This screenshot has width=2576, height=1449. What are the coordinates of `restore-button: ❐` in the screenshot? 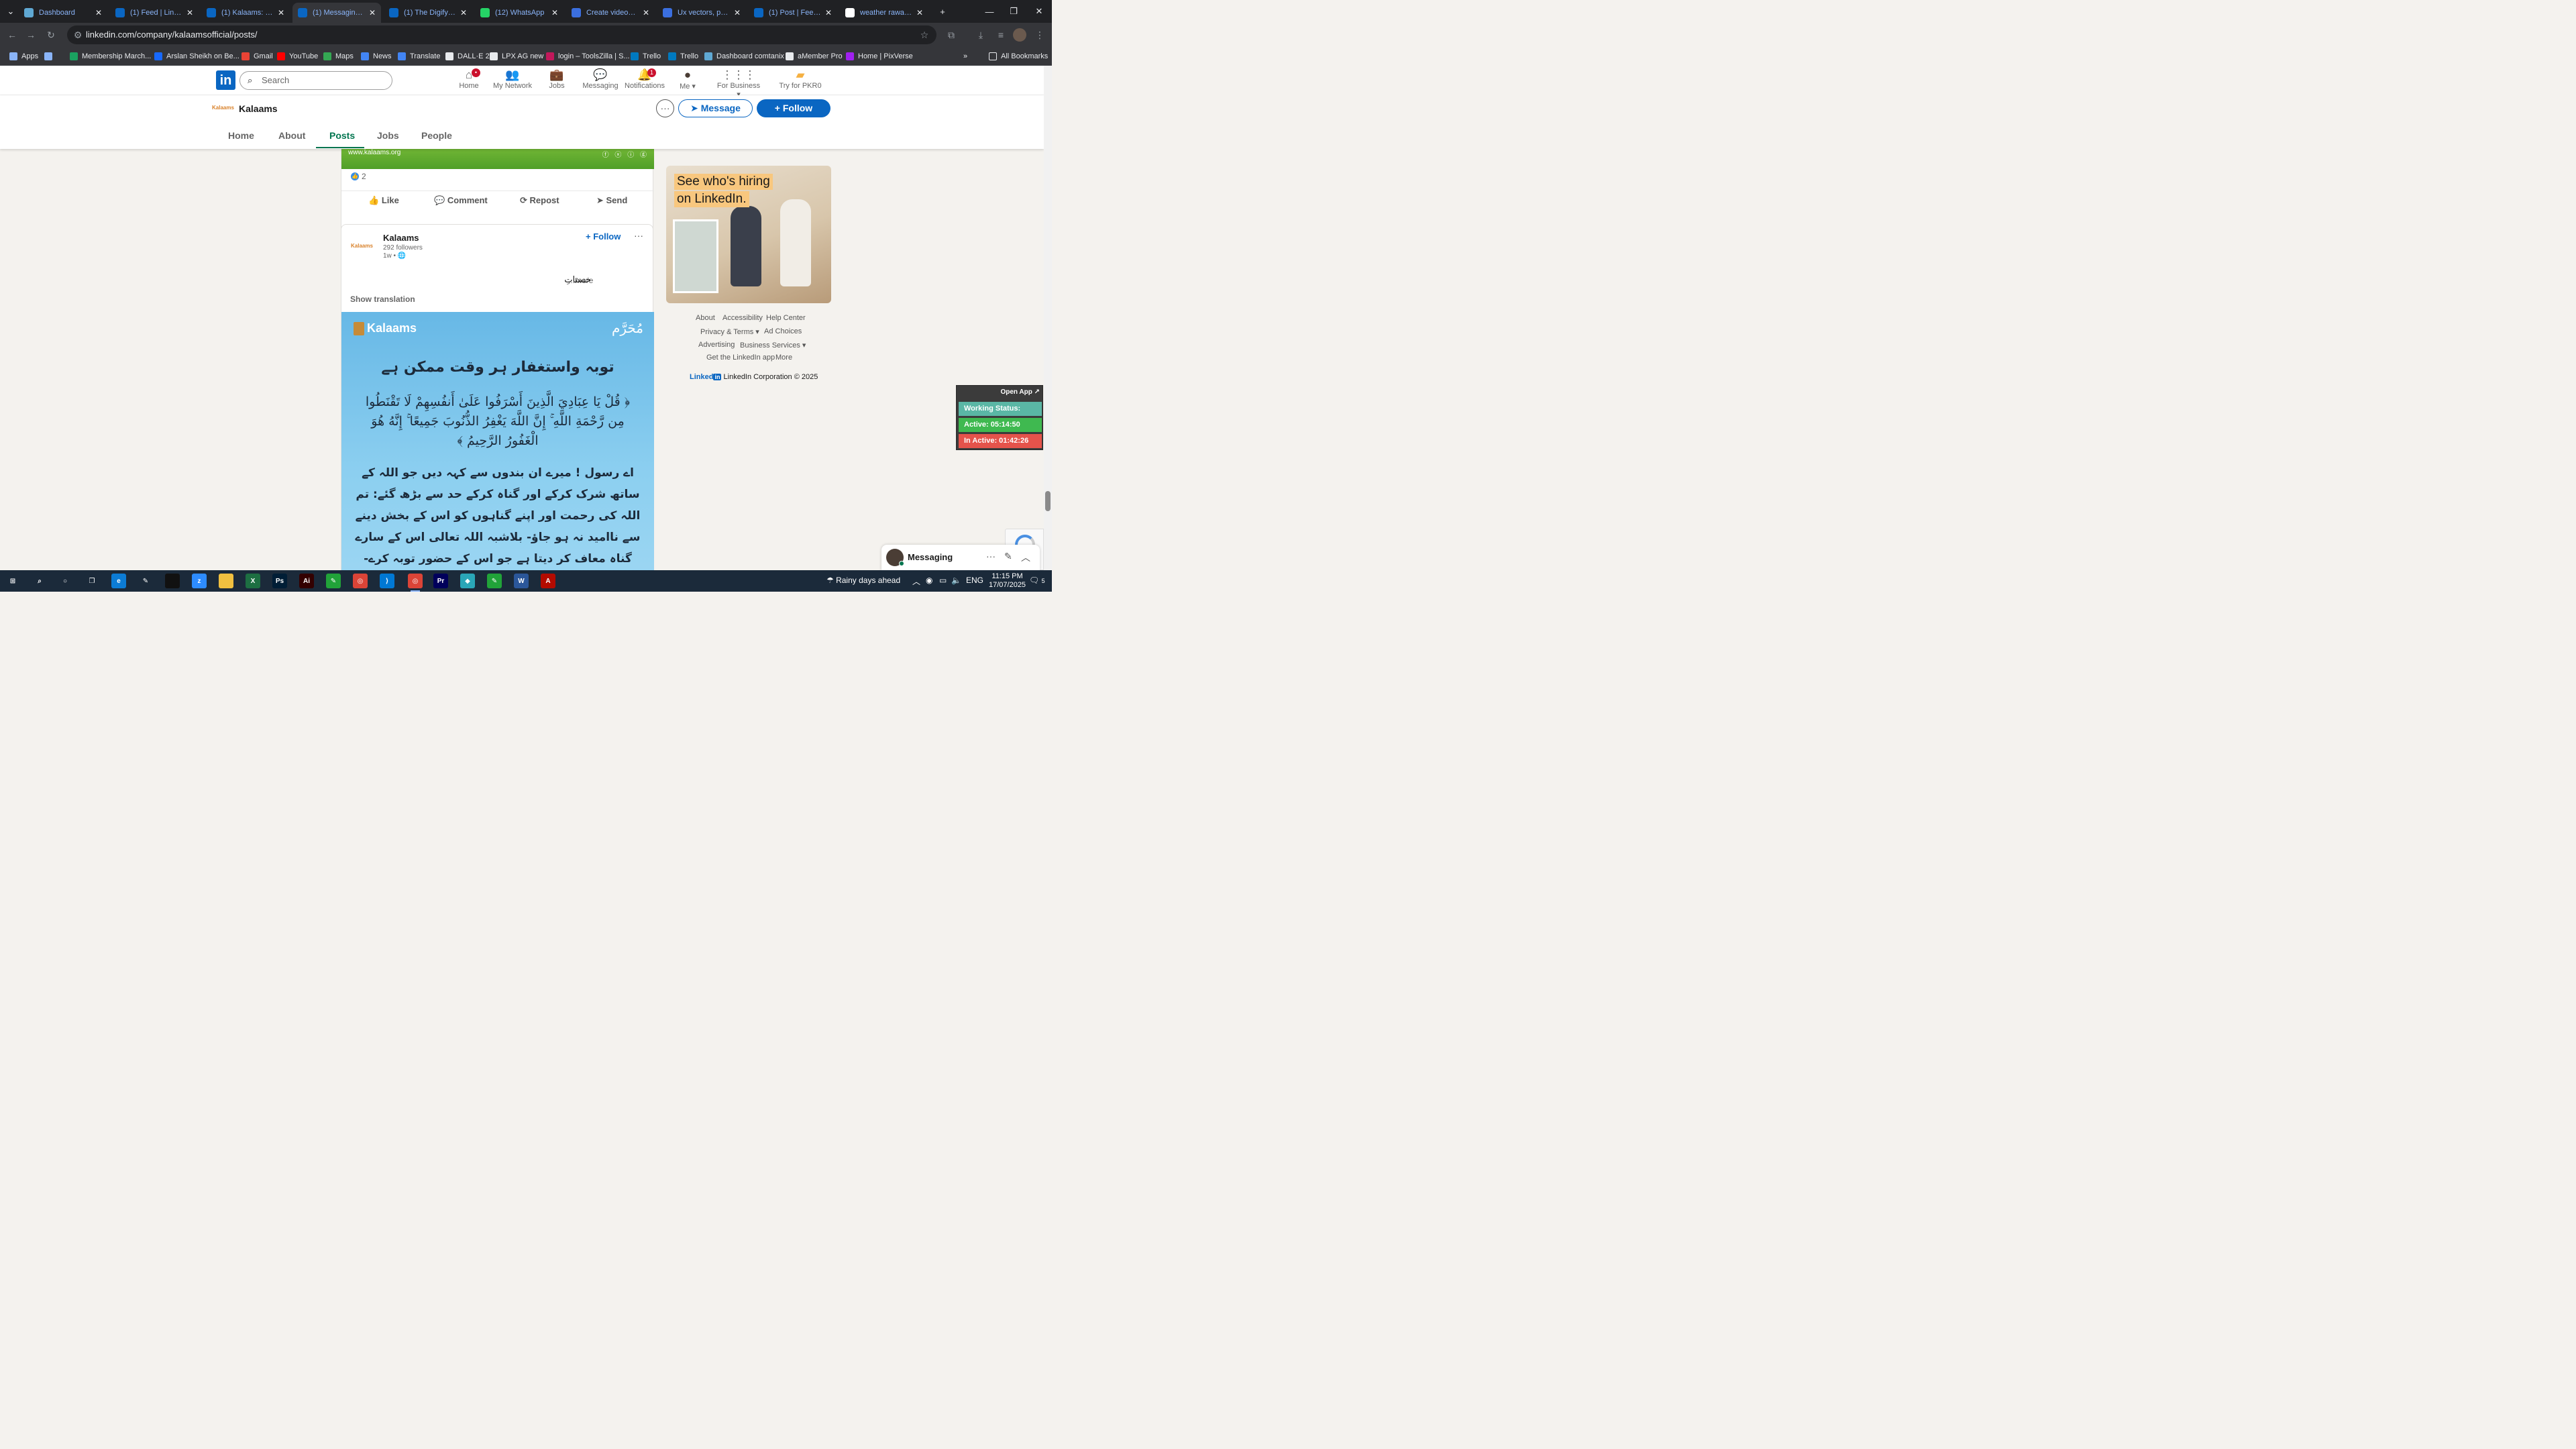 It's located at (1013, 11).